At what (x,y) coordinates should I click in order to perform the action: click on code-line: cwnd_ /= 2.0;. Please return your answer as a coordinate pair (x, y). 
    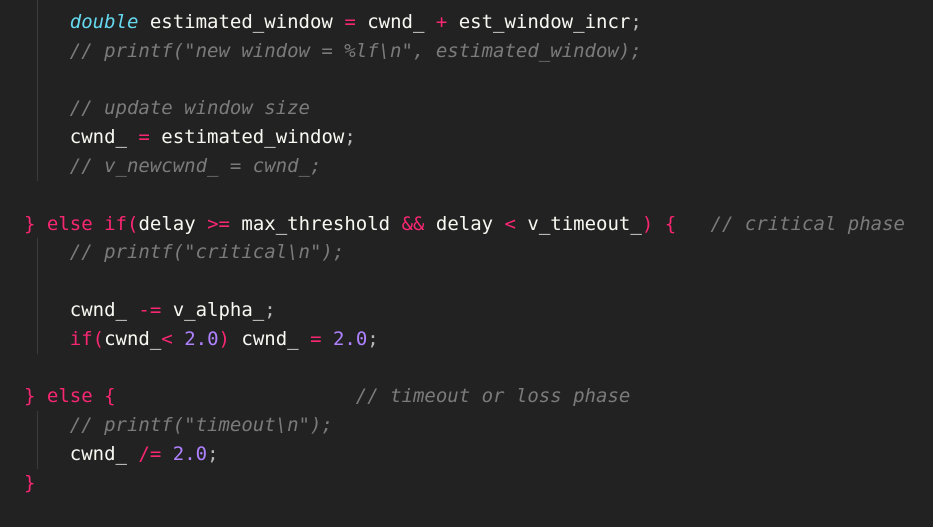
    Looking at the image, I should click on (121, 454).